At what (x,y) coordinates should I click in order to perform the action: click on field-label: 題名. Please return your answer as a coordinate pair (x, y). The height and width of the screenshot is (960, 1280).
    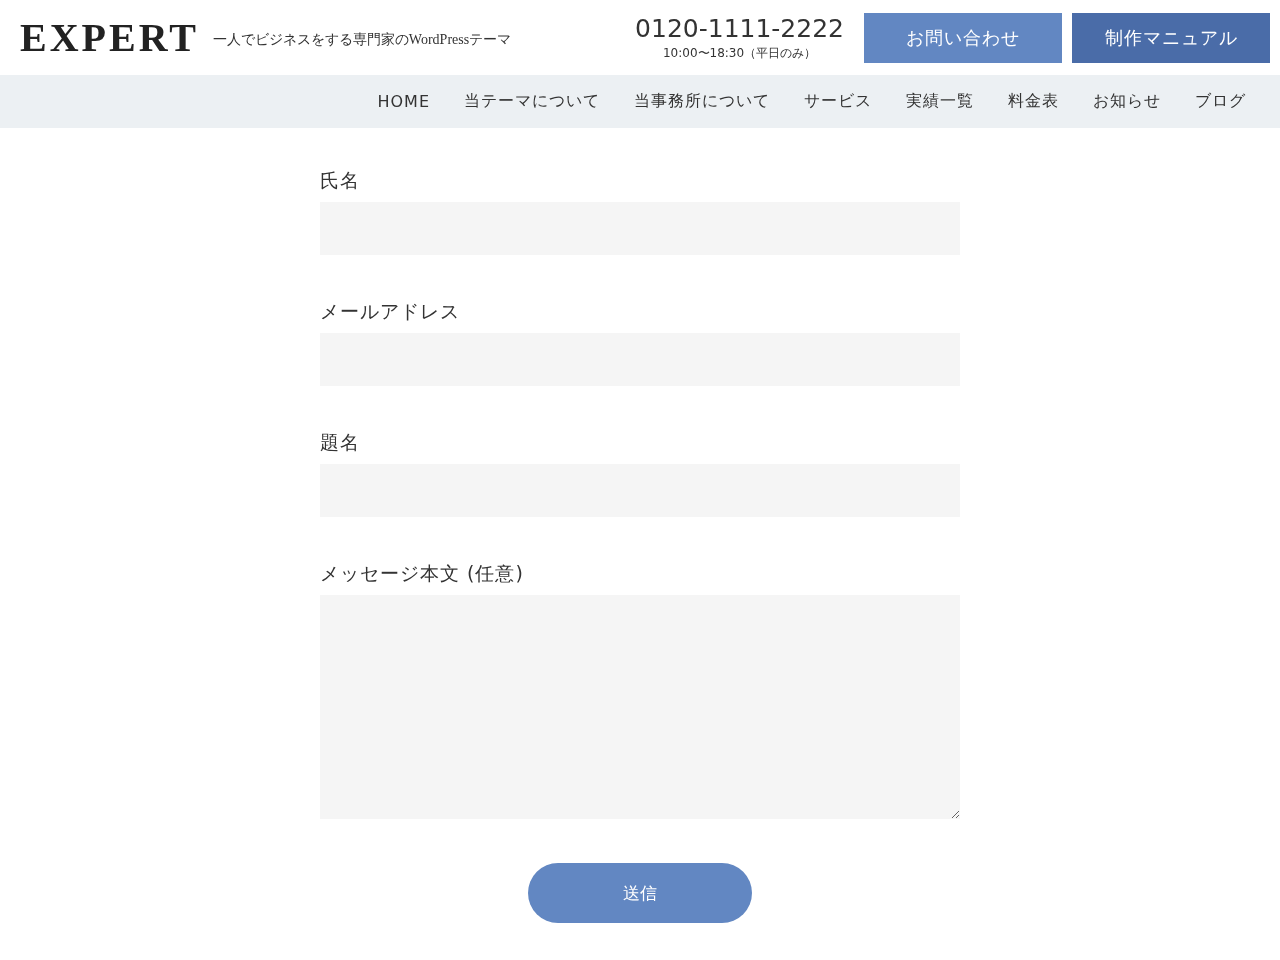
    Looking at the image, I should click on (340, 442).